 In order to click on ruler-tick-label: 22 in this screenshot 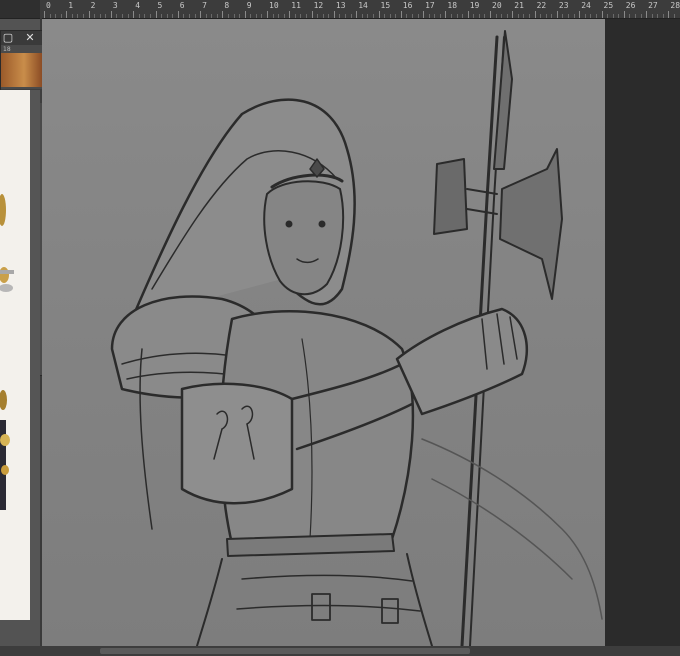, I will do `click(541, 5)`.